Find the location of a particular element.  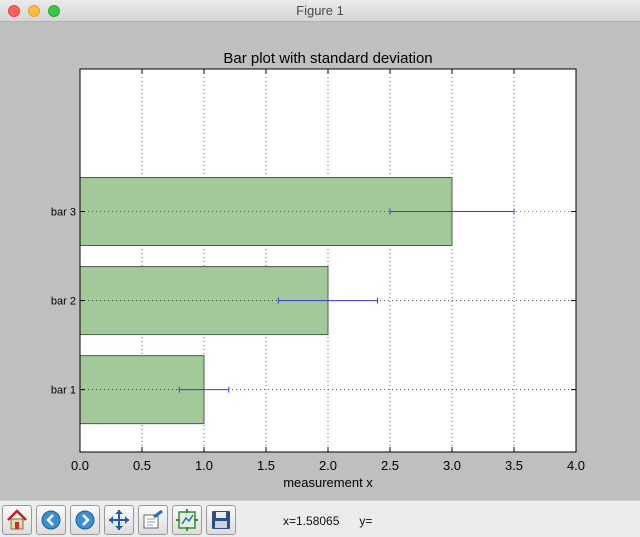

zoom-button is located at coordinates (153, 520).